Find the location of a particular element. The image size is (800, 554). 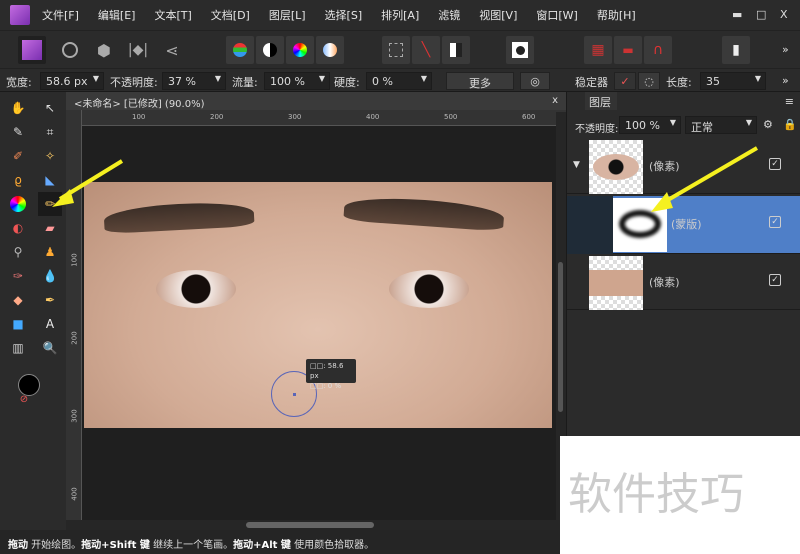

blend-mode-select: 正常 ▼ is located at coordinates (721, 125).